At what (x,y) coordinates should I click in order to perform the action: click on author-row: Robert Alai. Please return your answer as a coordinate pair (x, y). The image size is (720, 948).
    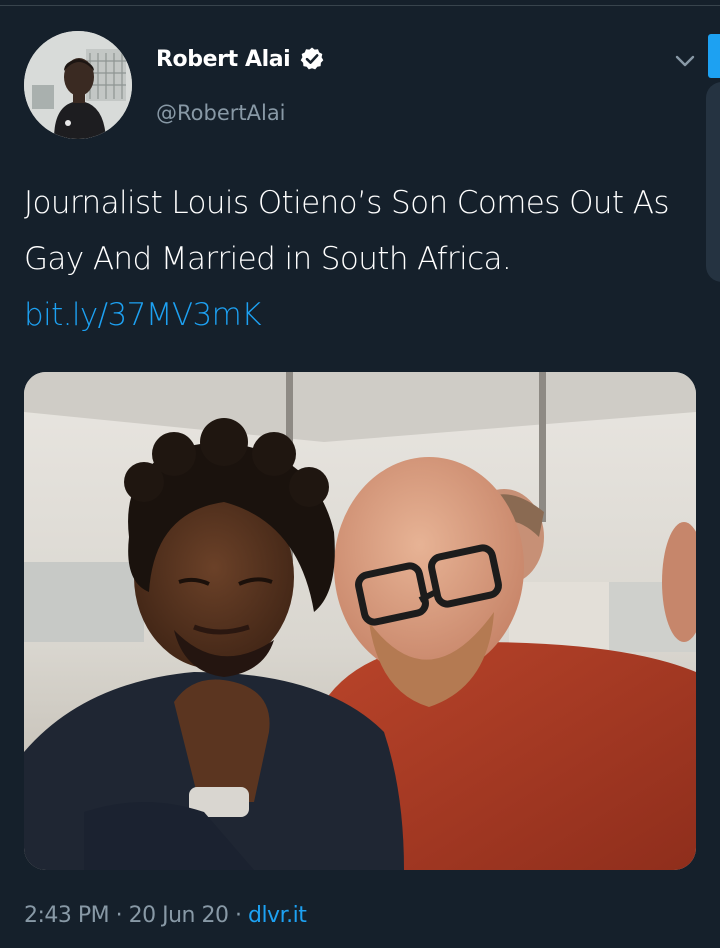
    Looking at the image, I should click on (240, 59).